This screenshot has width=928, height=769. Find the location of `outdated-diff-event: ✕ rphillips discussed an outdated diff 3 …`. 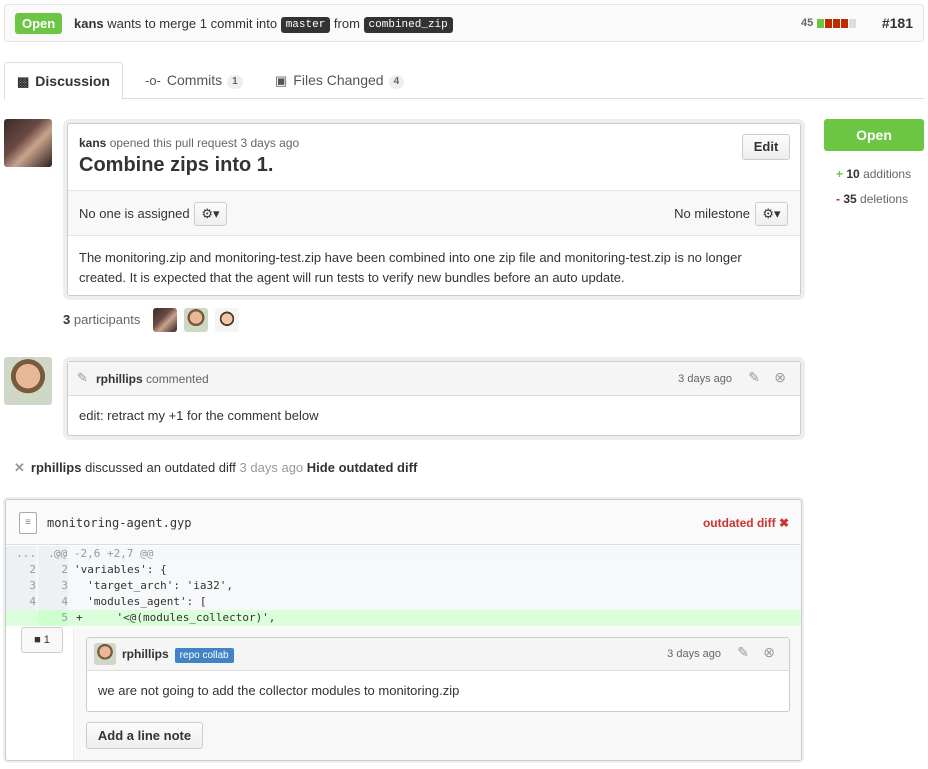

outdated-diff-event: ✕ rphillips discussed an outdated diff 3 … is located at coordinates (215, 468).